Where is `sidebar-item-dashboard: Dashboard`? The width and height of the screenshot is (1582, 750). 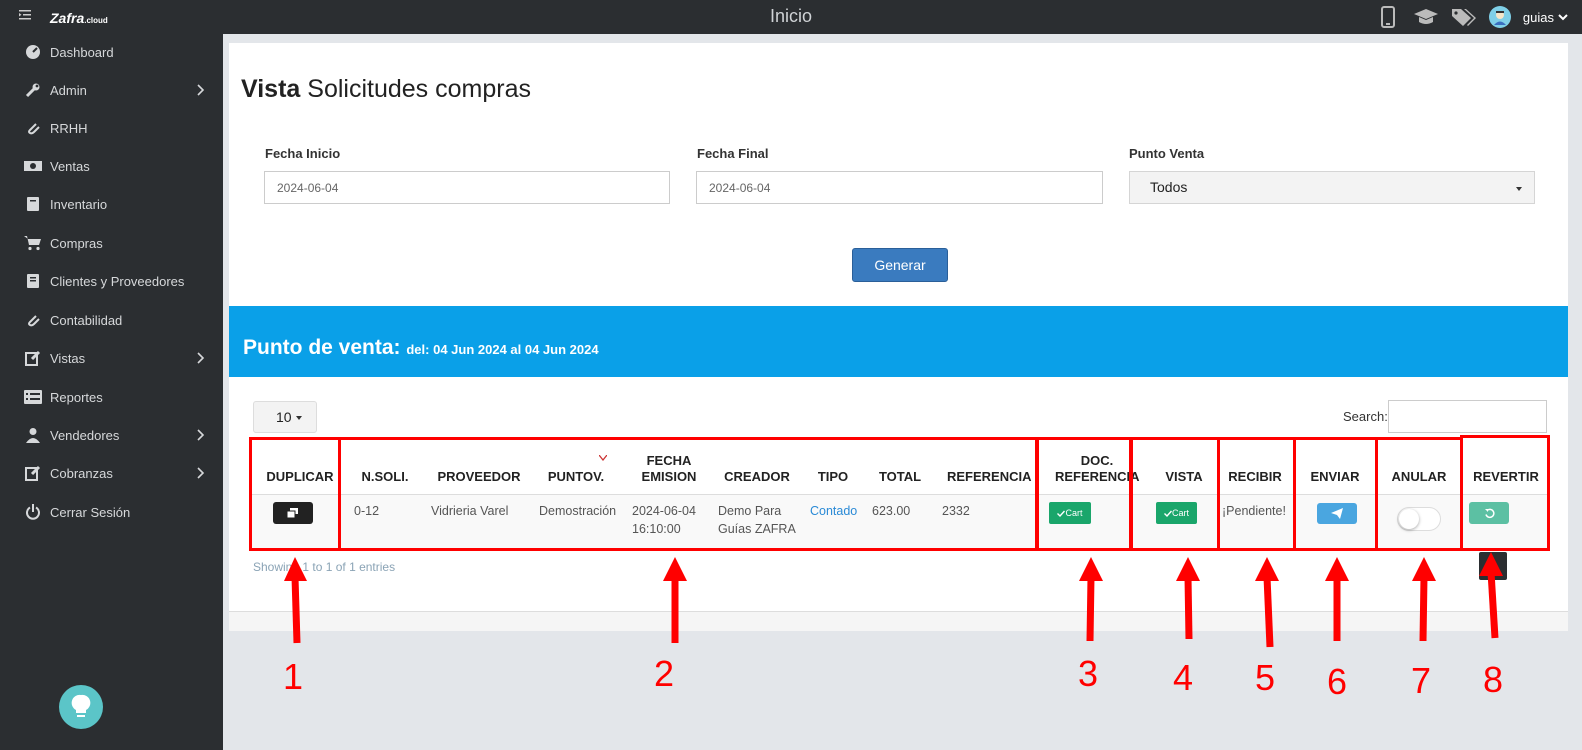 sidebar-item-dashboard: Dashboard is located at coordinates (111, 52).